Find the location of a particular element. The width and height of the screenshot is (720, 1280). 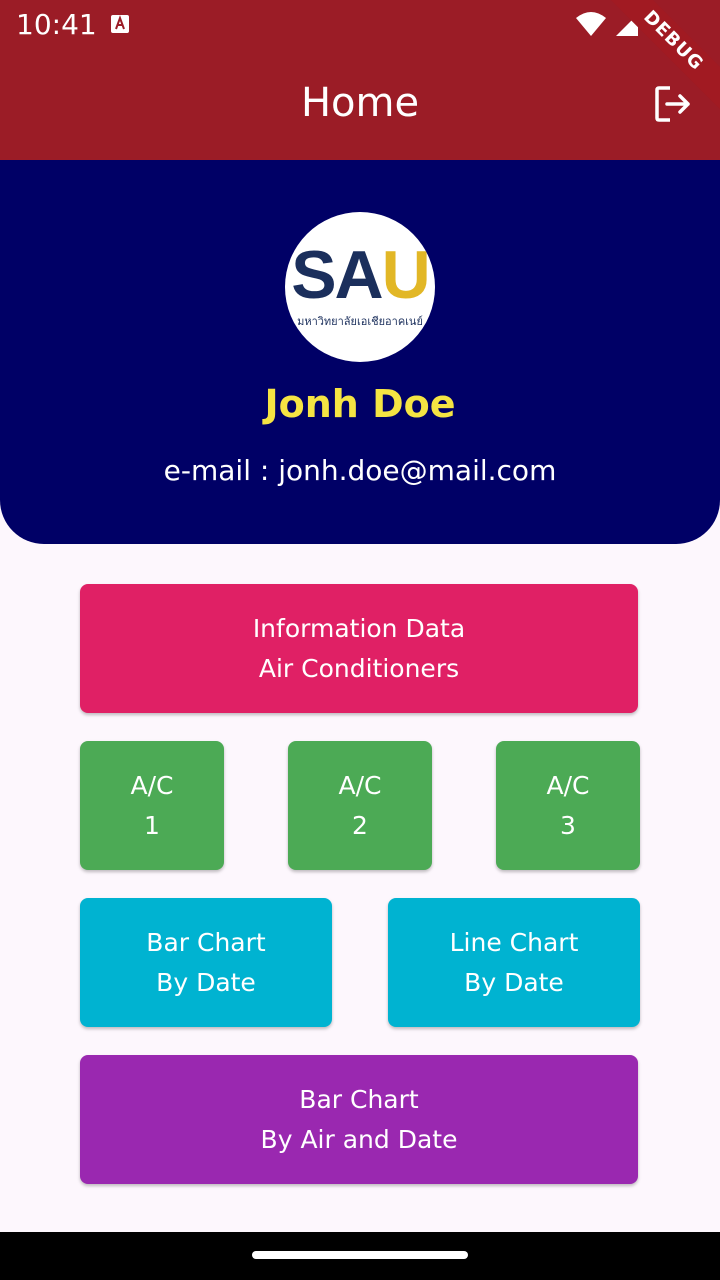

button-label-line2: By Air and Date is located at coordinates (359, 1139).